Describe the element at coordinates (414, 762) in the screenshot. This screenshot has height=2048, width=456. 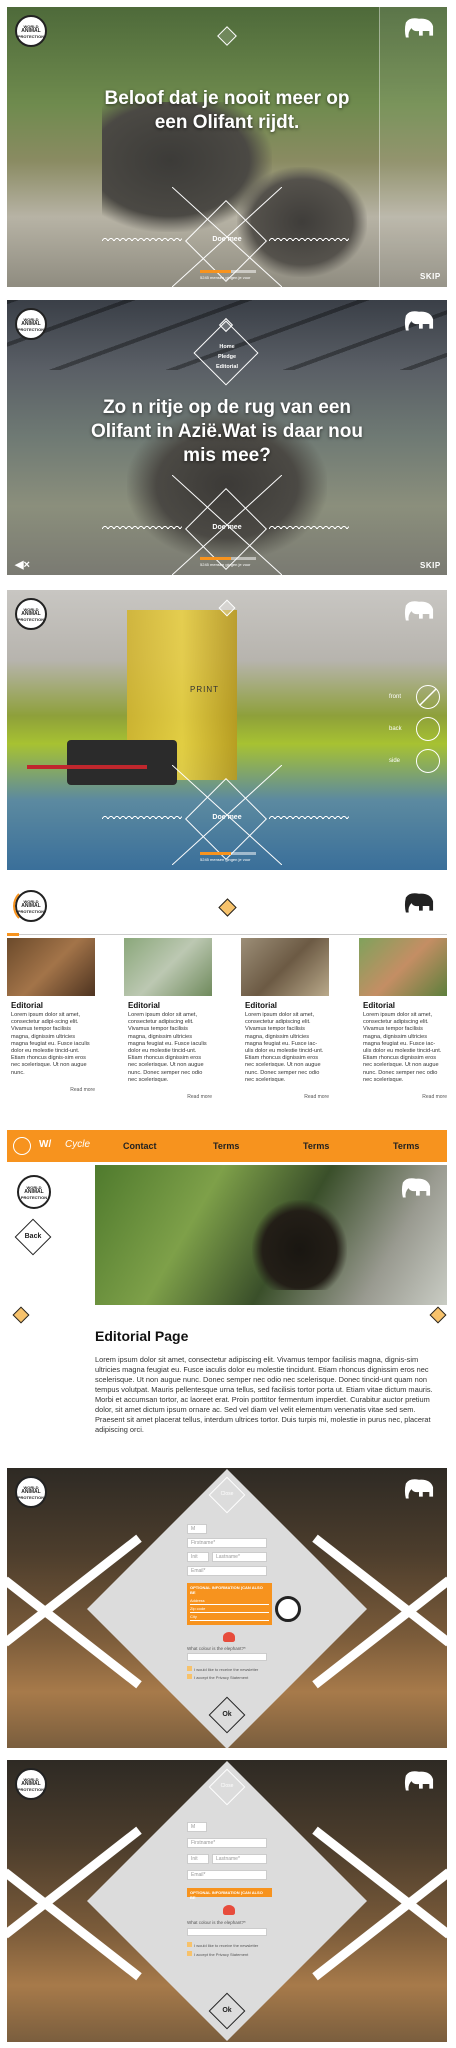
I see `view-side: side` at that location.